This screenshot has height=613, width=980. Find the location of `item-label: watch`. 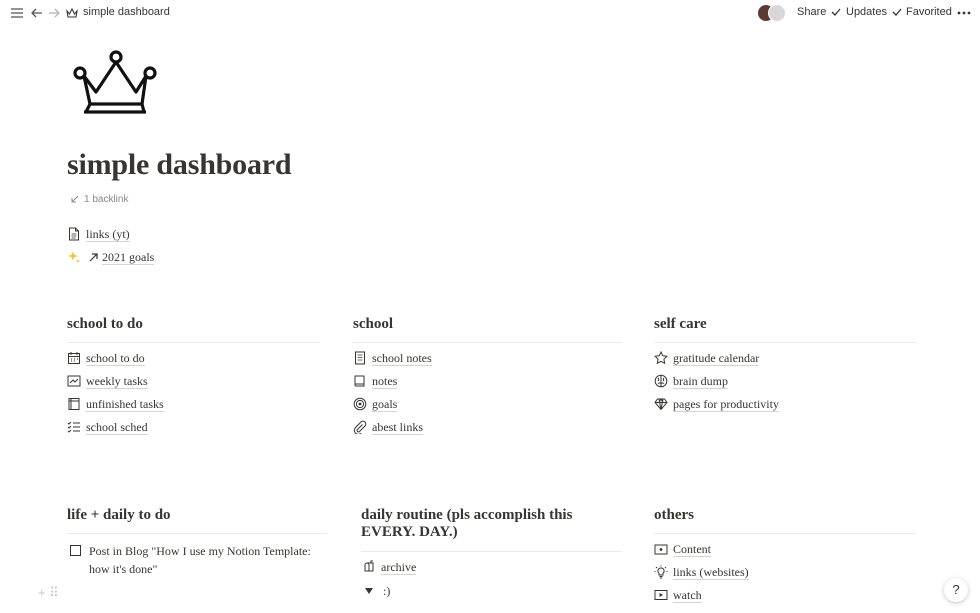

item-label: watch is located at coordinates (687, 595).